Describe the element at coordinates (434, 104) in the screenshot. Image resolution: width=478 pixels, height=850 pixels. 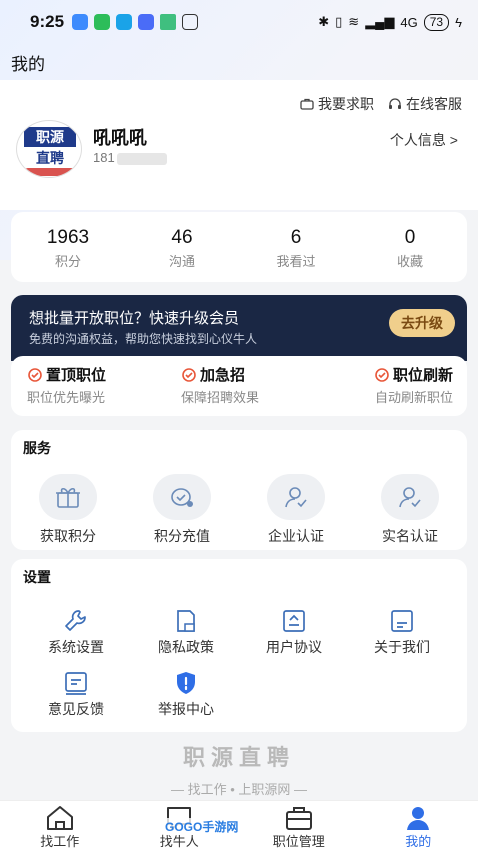
I see `online-service-label: 在线客服` at that location.